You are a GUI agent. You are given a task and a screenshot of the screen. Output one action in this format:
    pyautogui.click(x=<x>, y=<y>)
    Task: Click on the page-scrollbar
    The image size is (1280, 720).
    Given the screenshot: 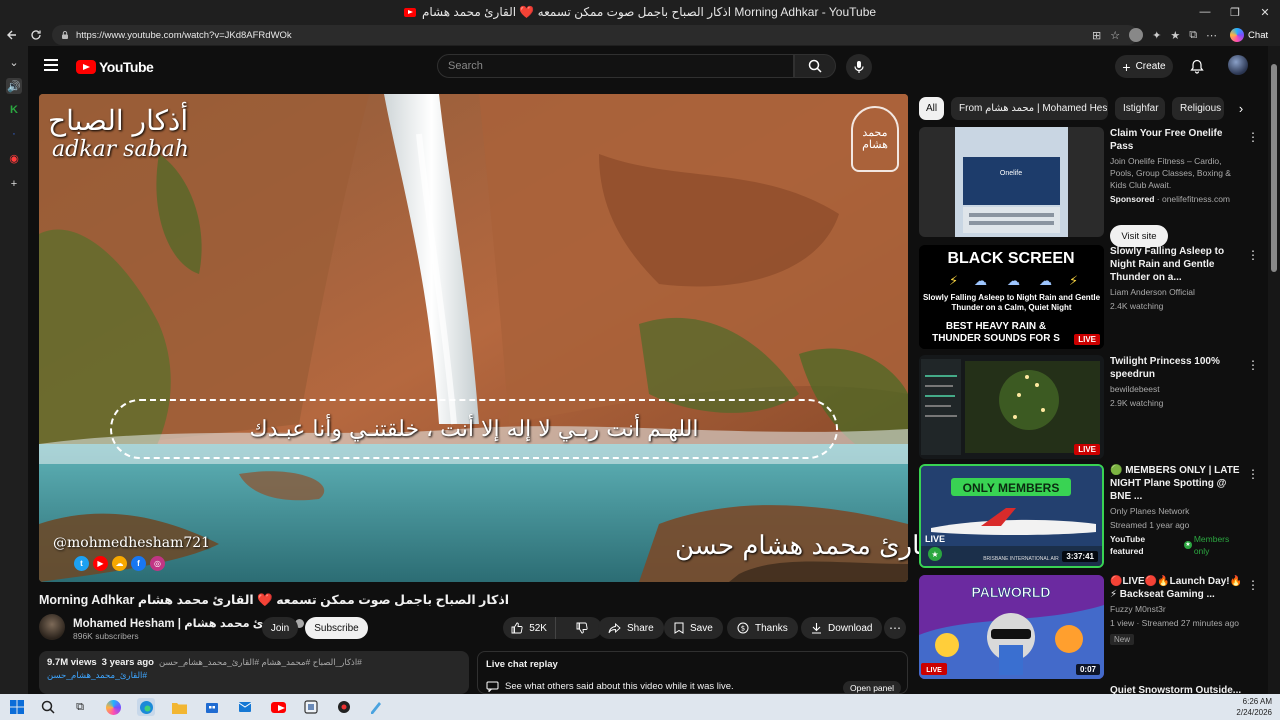 What is the action you would take?
    pyautogui.click(x=1274, y=370)
    